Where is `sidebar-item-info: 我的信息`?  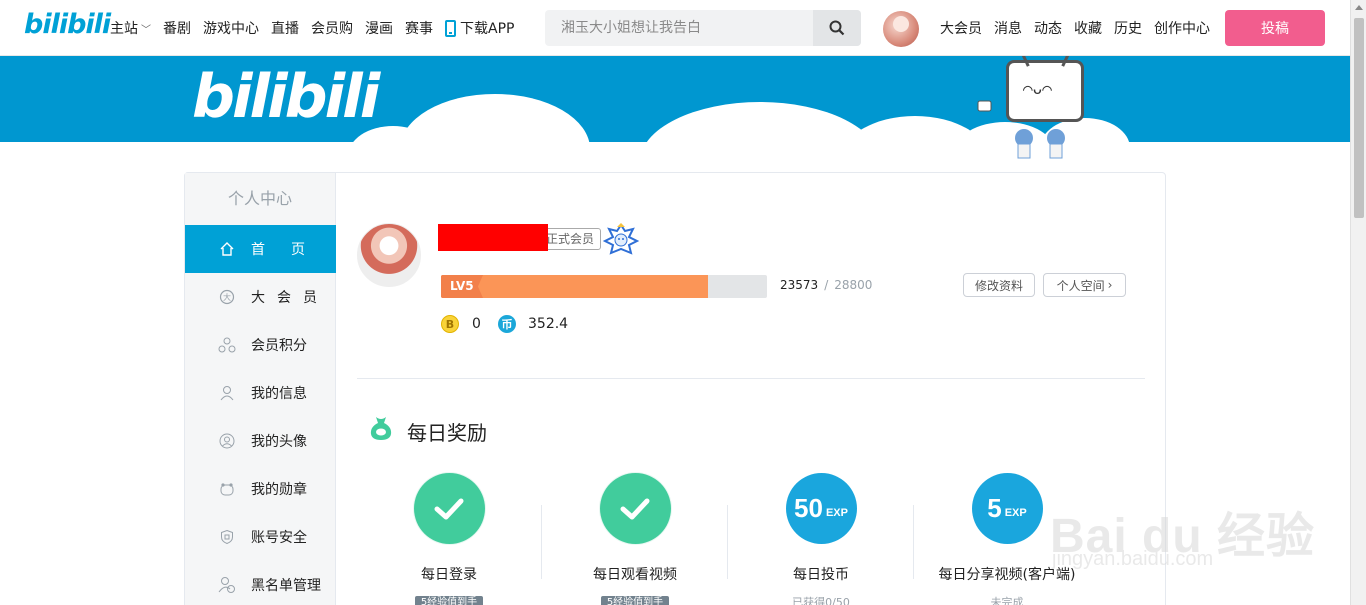
sidebar-item-info: 我的信息 is located at coordinates (260, 393).